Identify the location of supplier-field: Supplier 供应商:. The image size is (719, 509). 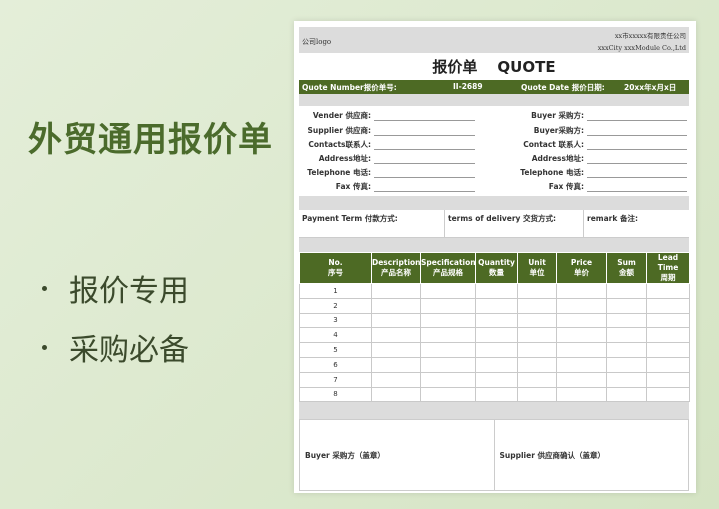
(387, 129).